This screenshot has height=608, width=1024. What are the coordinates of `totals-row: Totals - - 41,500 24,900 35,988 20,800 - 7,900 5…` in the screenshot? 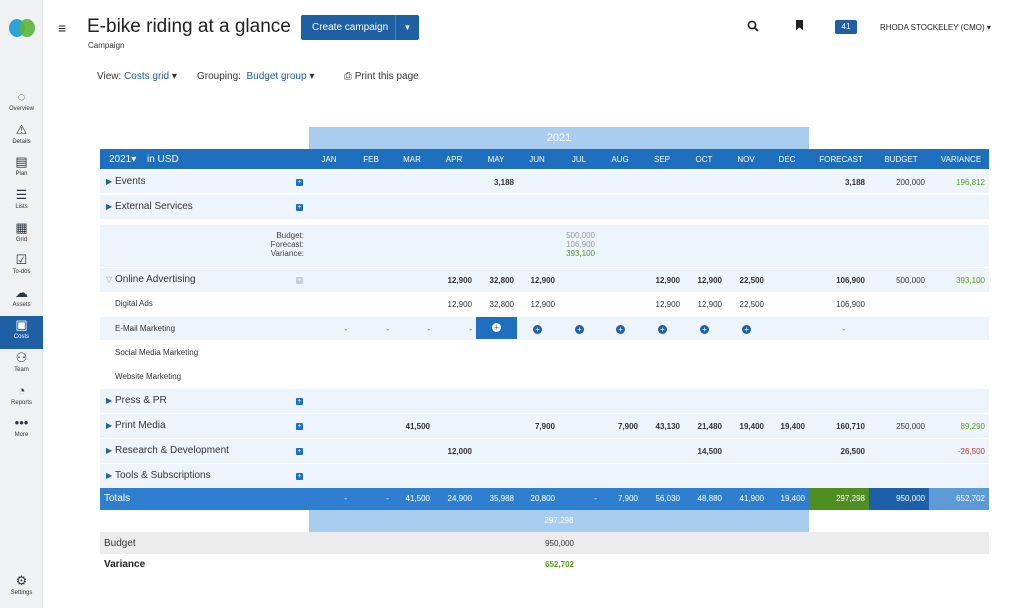 It's located at (544, 499).